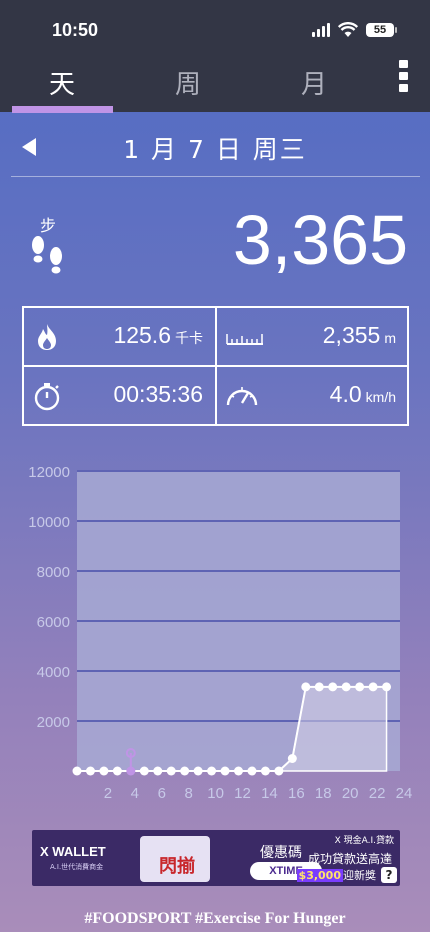 The width and height of the screenshot is (430, 932). I want to click on y-tick-label: 6000, so click(53, 622).